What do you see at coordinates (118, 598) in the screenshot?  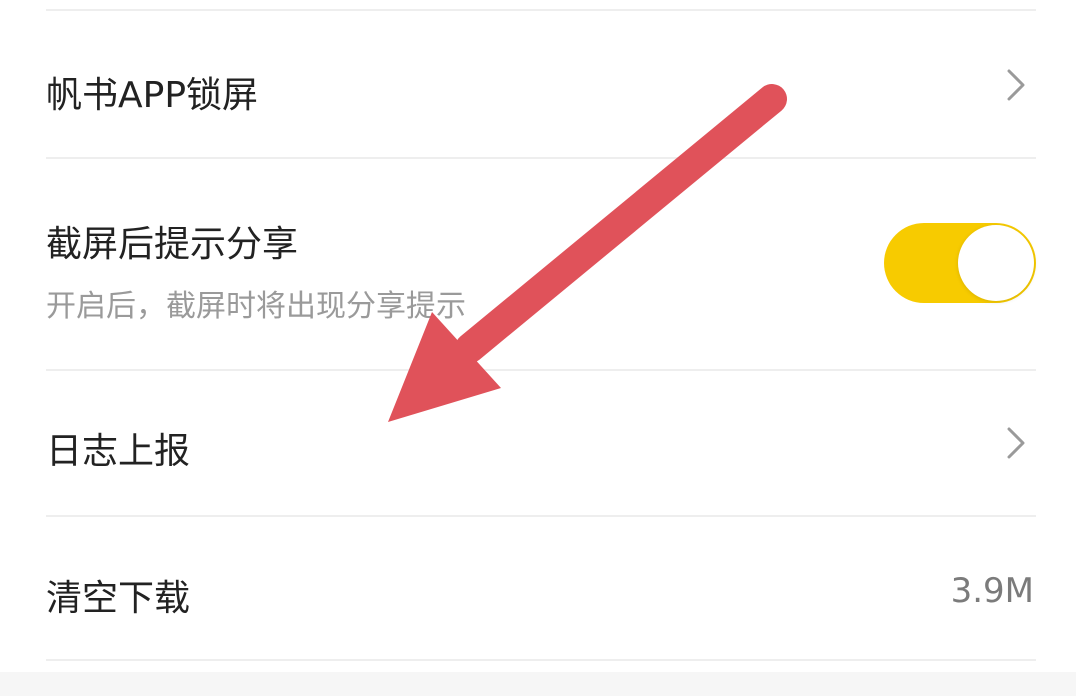 I see `clear-downloads-label: 清空下载` at bounding box center [118, 598].